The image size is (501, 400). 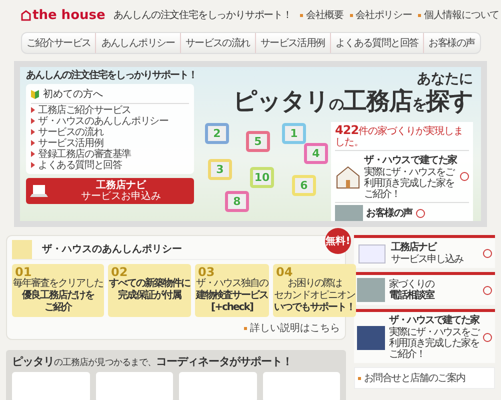 What do you see at coordinates (110, 121) in the screenshot?
I see `guide-link: ザ・ハウスのあんしんポリシー` at bounding box center [110, 121].